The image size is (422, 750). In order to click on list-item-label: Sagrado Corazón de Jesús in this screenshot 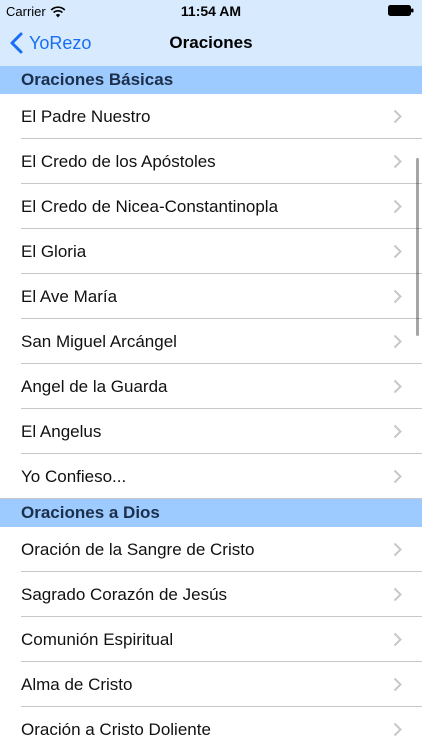, I will do `click(124, 594)`.